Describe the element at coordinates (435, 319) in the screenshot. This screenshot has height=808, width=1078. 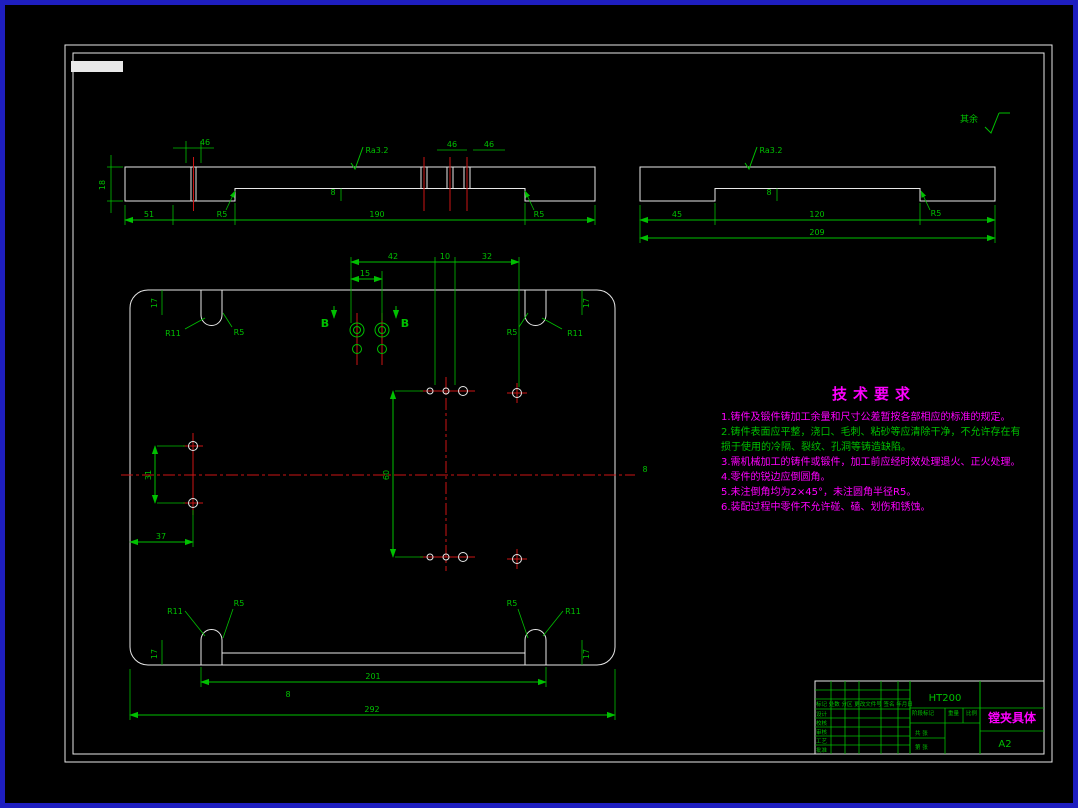
I see `plan-top-dims: 42 10 32 15` at that location.